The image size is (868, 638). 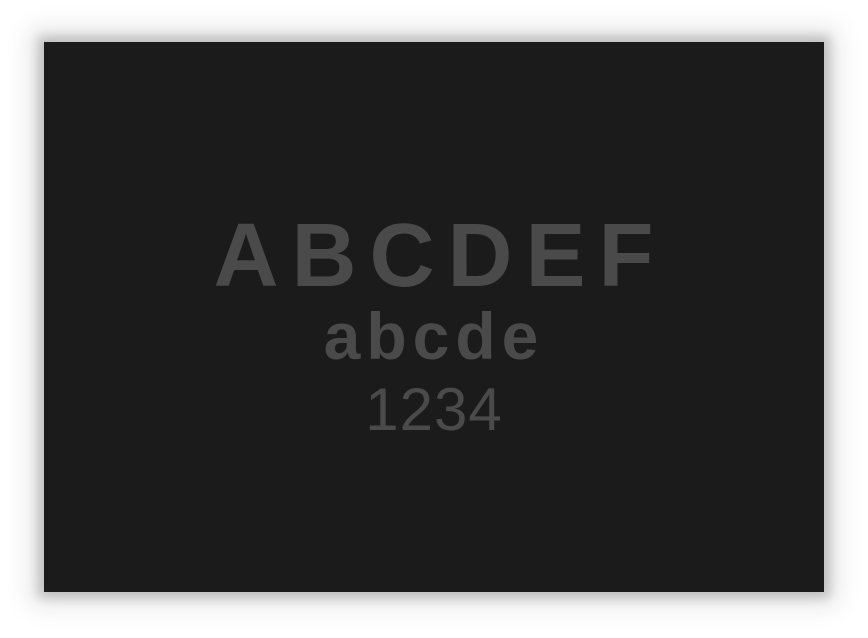 What do you see at coordinates (440, 256) in the screenshot?
I see `uppercase-sample: ABCDEF` at bounding box center [440, 256].